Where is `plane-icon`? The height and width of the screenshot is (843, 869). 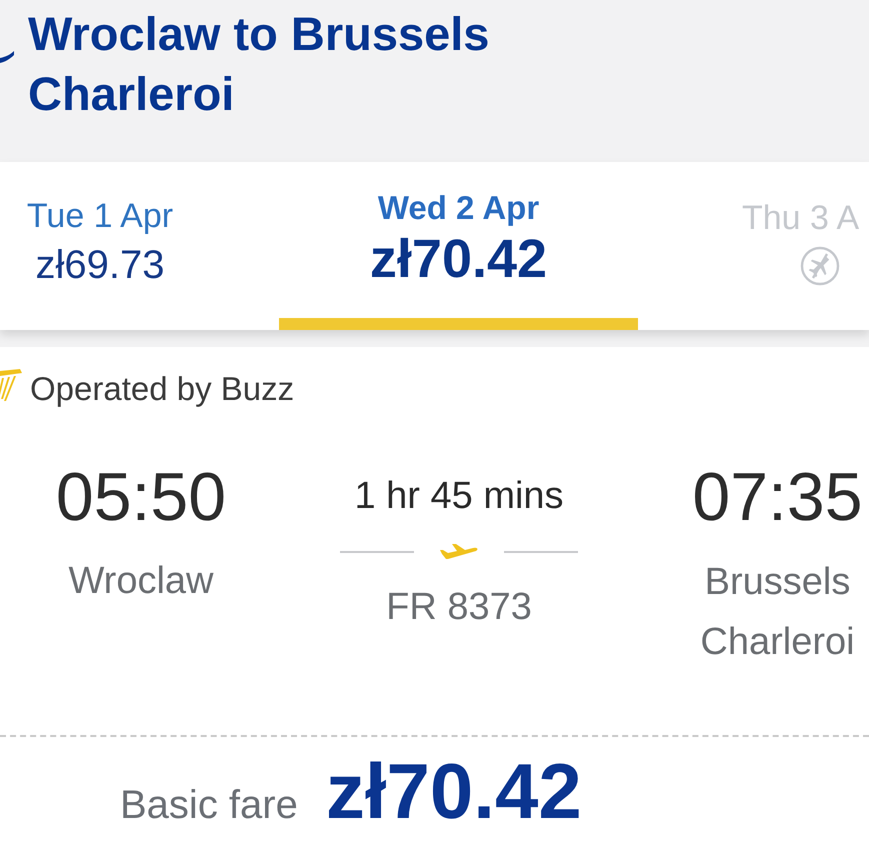 plane-icon is located at coordinates (459, 552).